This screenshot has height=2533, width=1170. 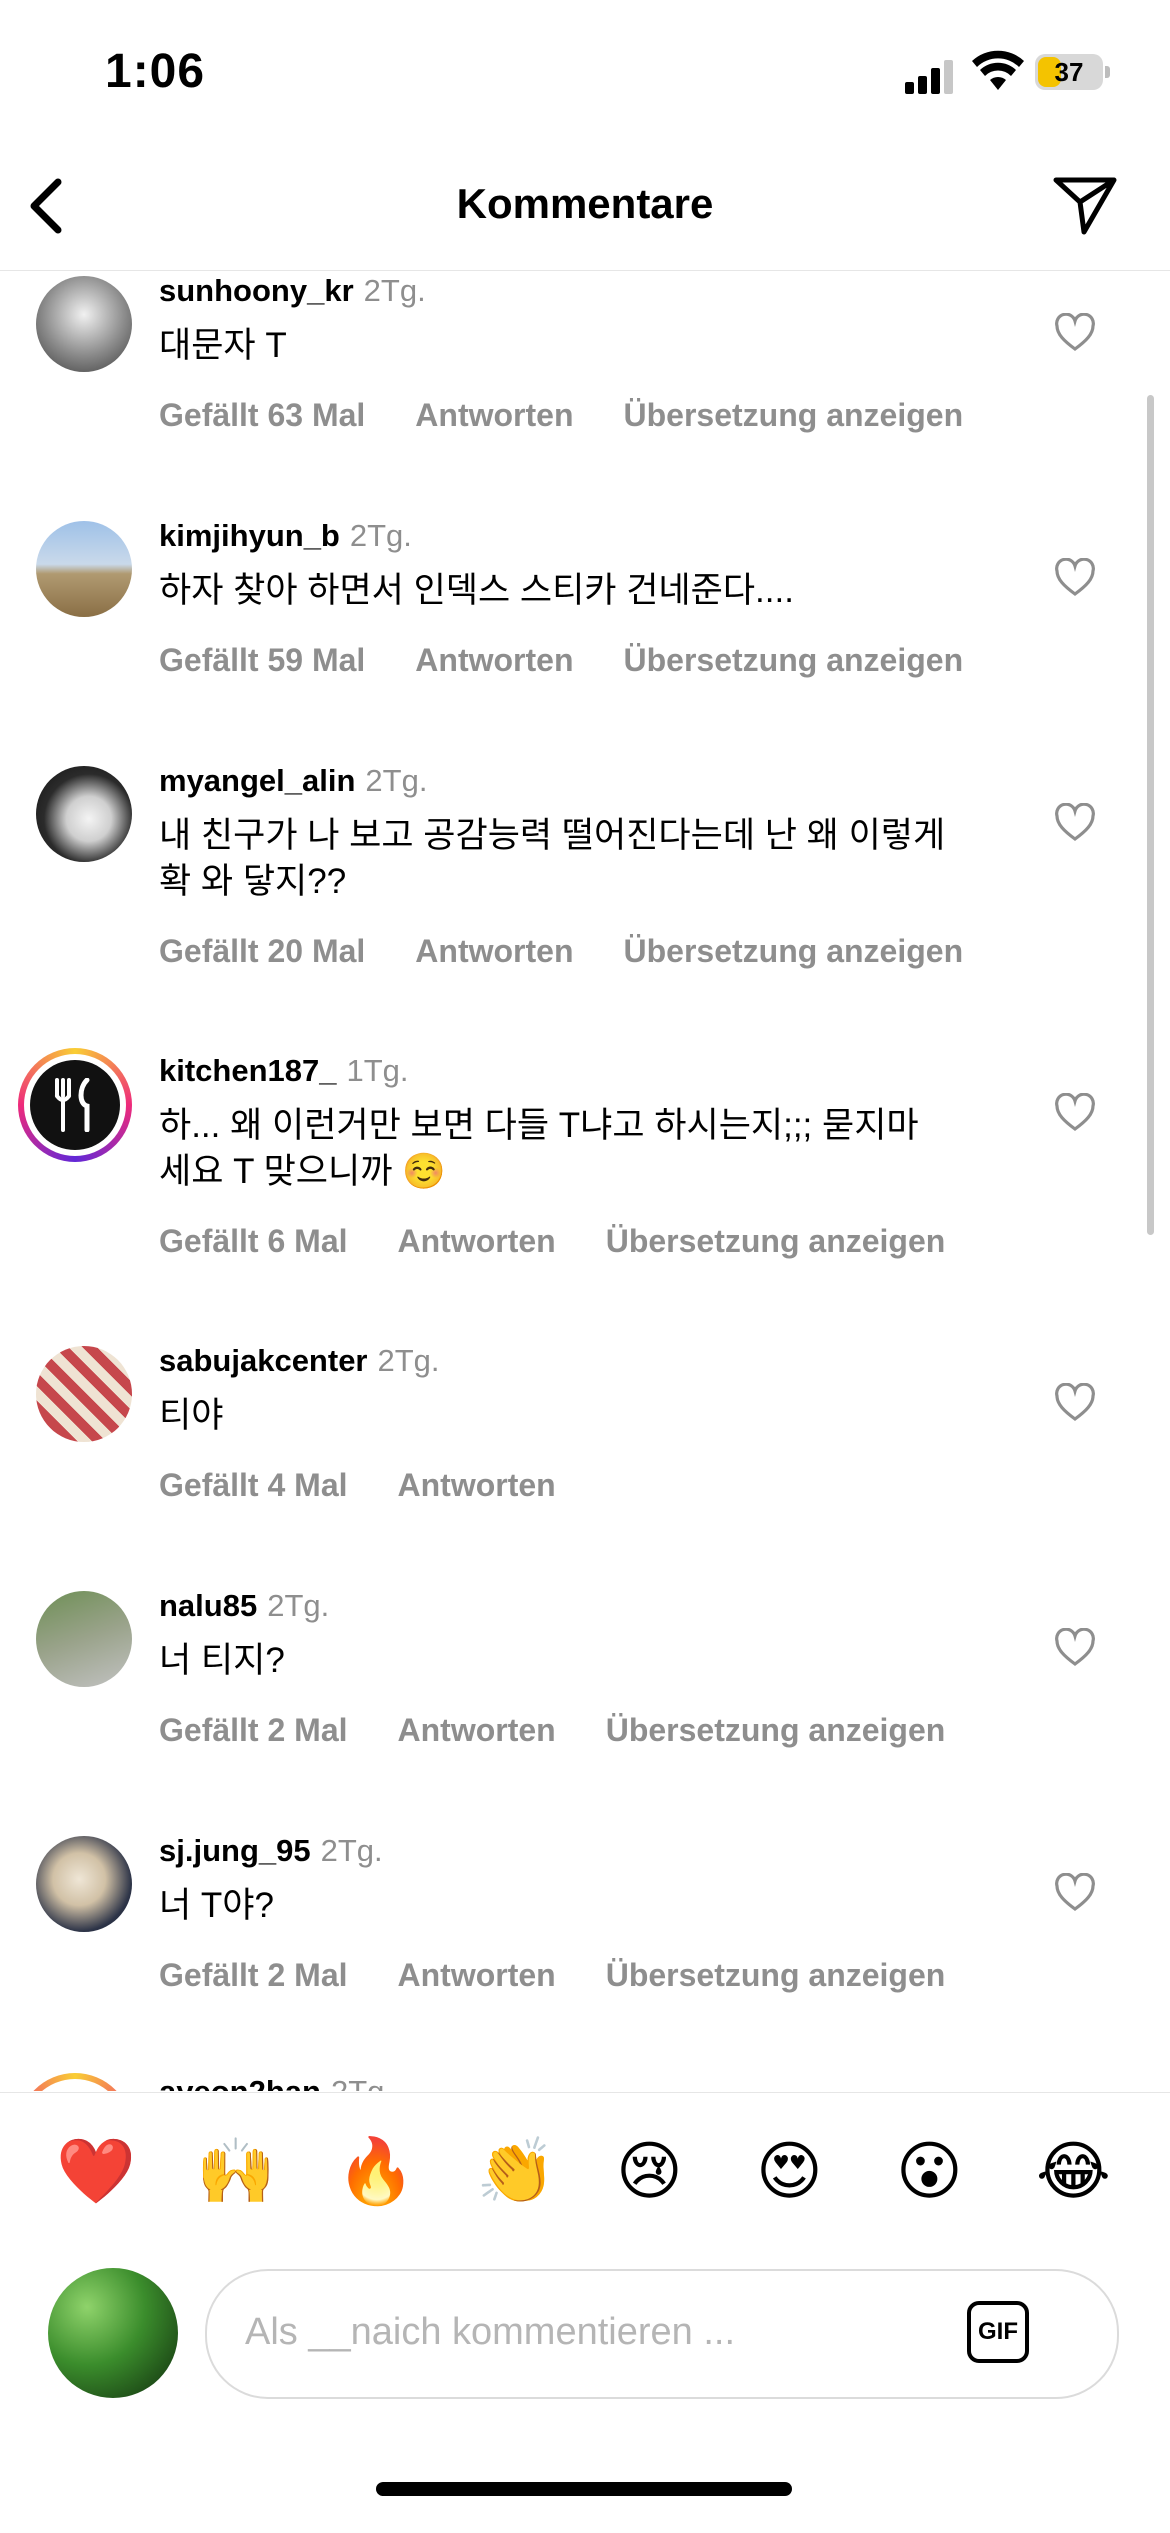 What do you see at coordinates (223, 345) in the screenshot?
I see `comment-text: 대문자 T` at bounding box center [223, 345].